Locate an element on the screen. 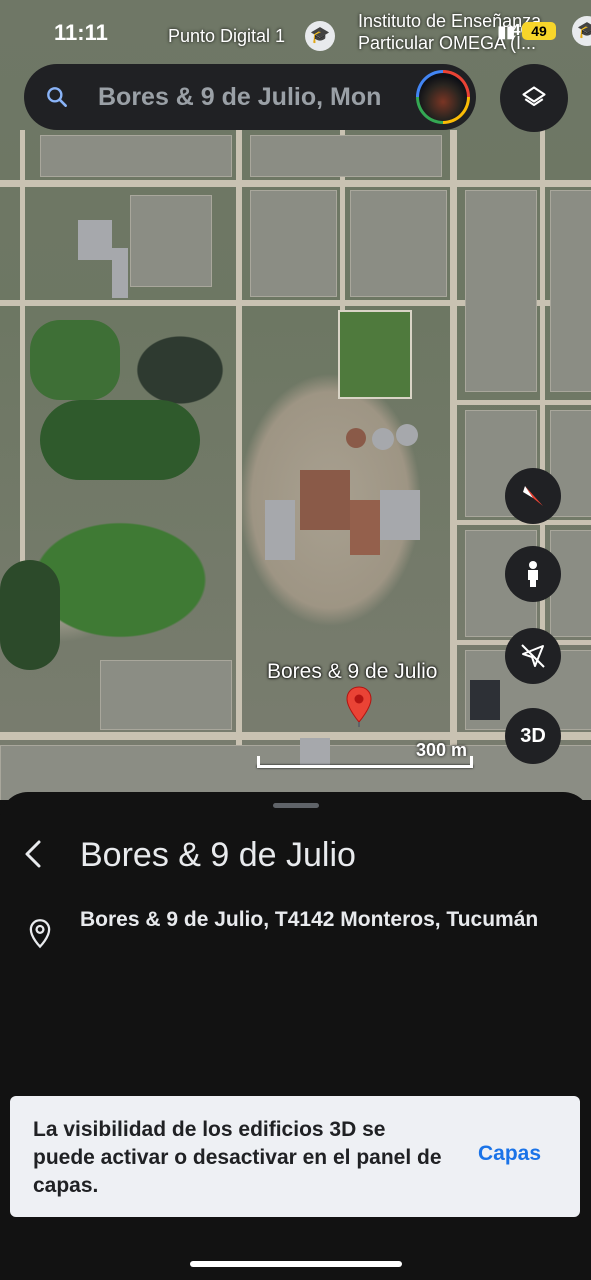  scale-label: 300 m is located at coordinates (441, 750).